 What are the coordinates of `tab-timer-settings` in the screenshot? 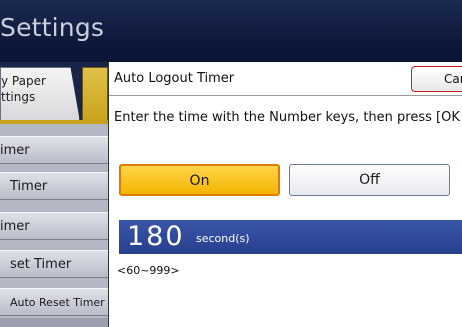 It's located at (95, 94).